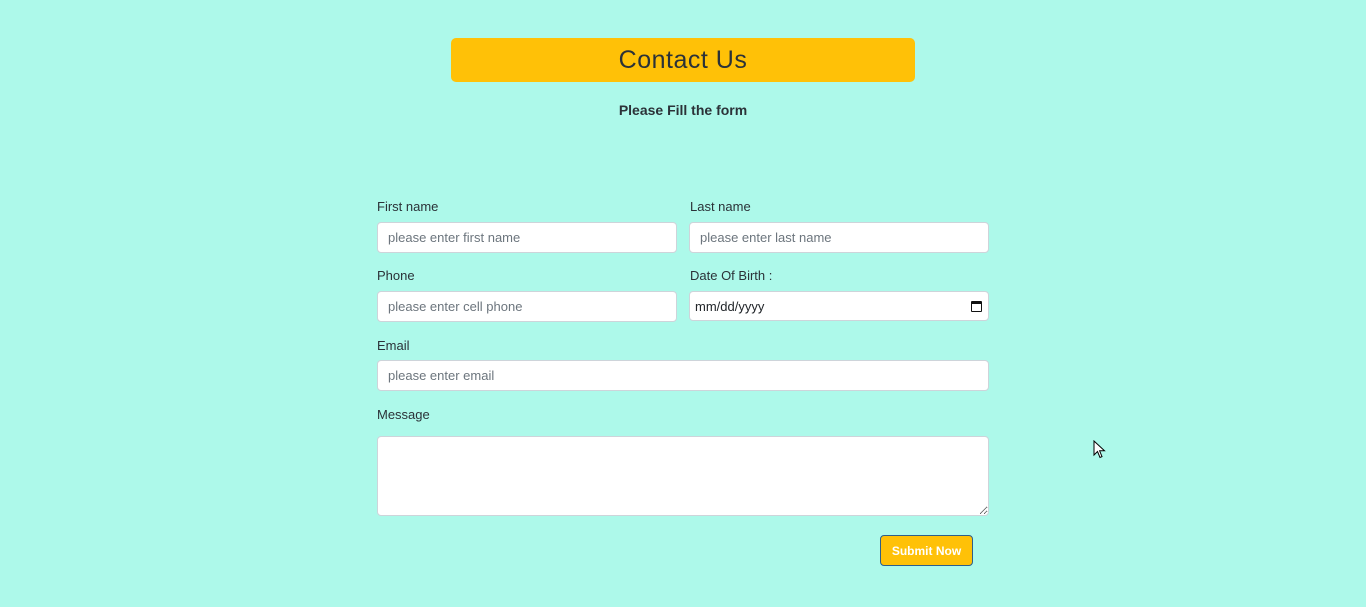 The image size is (1366, 607). I want to click on message-label: Message, so click(403, 414).